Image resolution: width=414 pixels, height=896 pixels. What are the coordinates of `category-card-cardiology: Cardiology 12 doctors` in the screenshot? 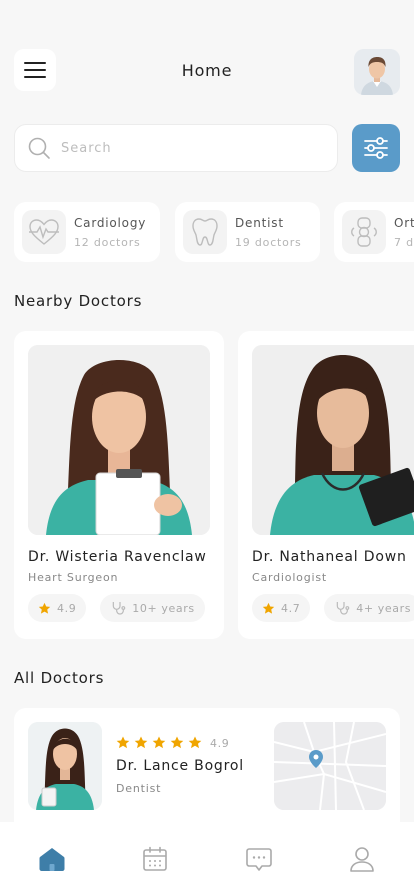 It's located at (87, 232).